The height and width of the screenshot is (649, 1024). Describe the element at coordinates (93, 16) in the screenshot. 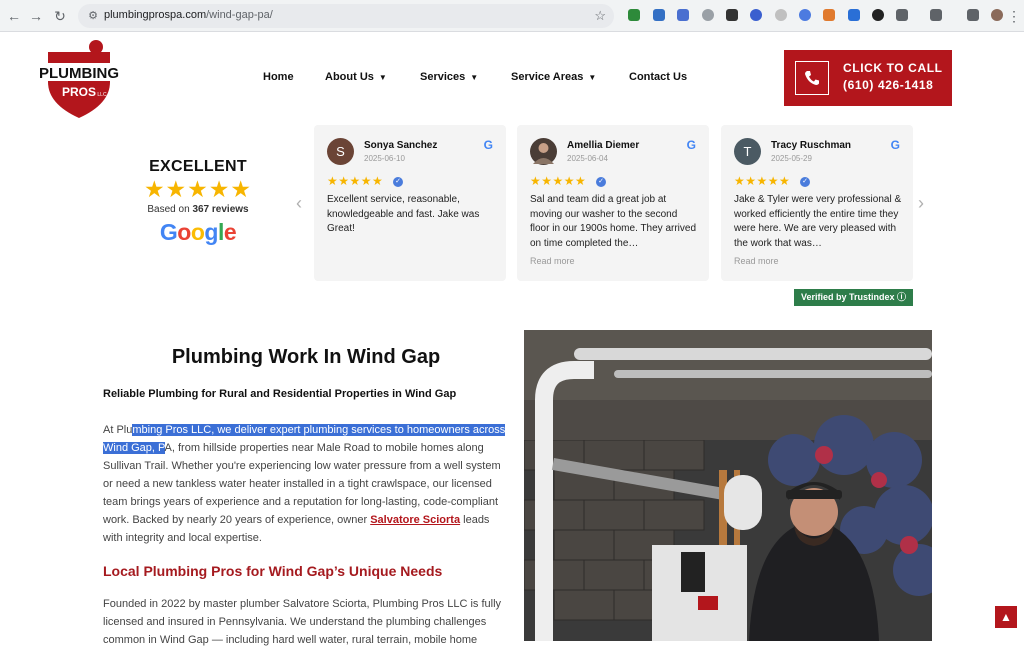

I see `site-info-icon: ⚙` at that location.